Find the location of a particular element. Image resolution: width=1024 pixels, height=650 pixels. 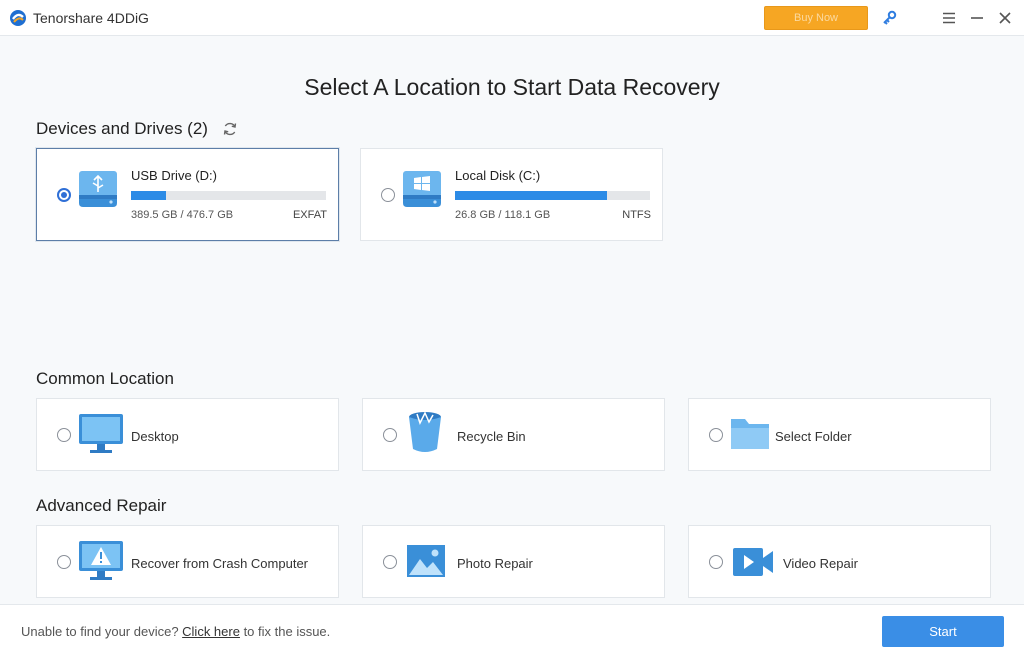

repair-label: Photo Repair is located at coordinates (495, 563).